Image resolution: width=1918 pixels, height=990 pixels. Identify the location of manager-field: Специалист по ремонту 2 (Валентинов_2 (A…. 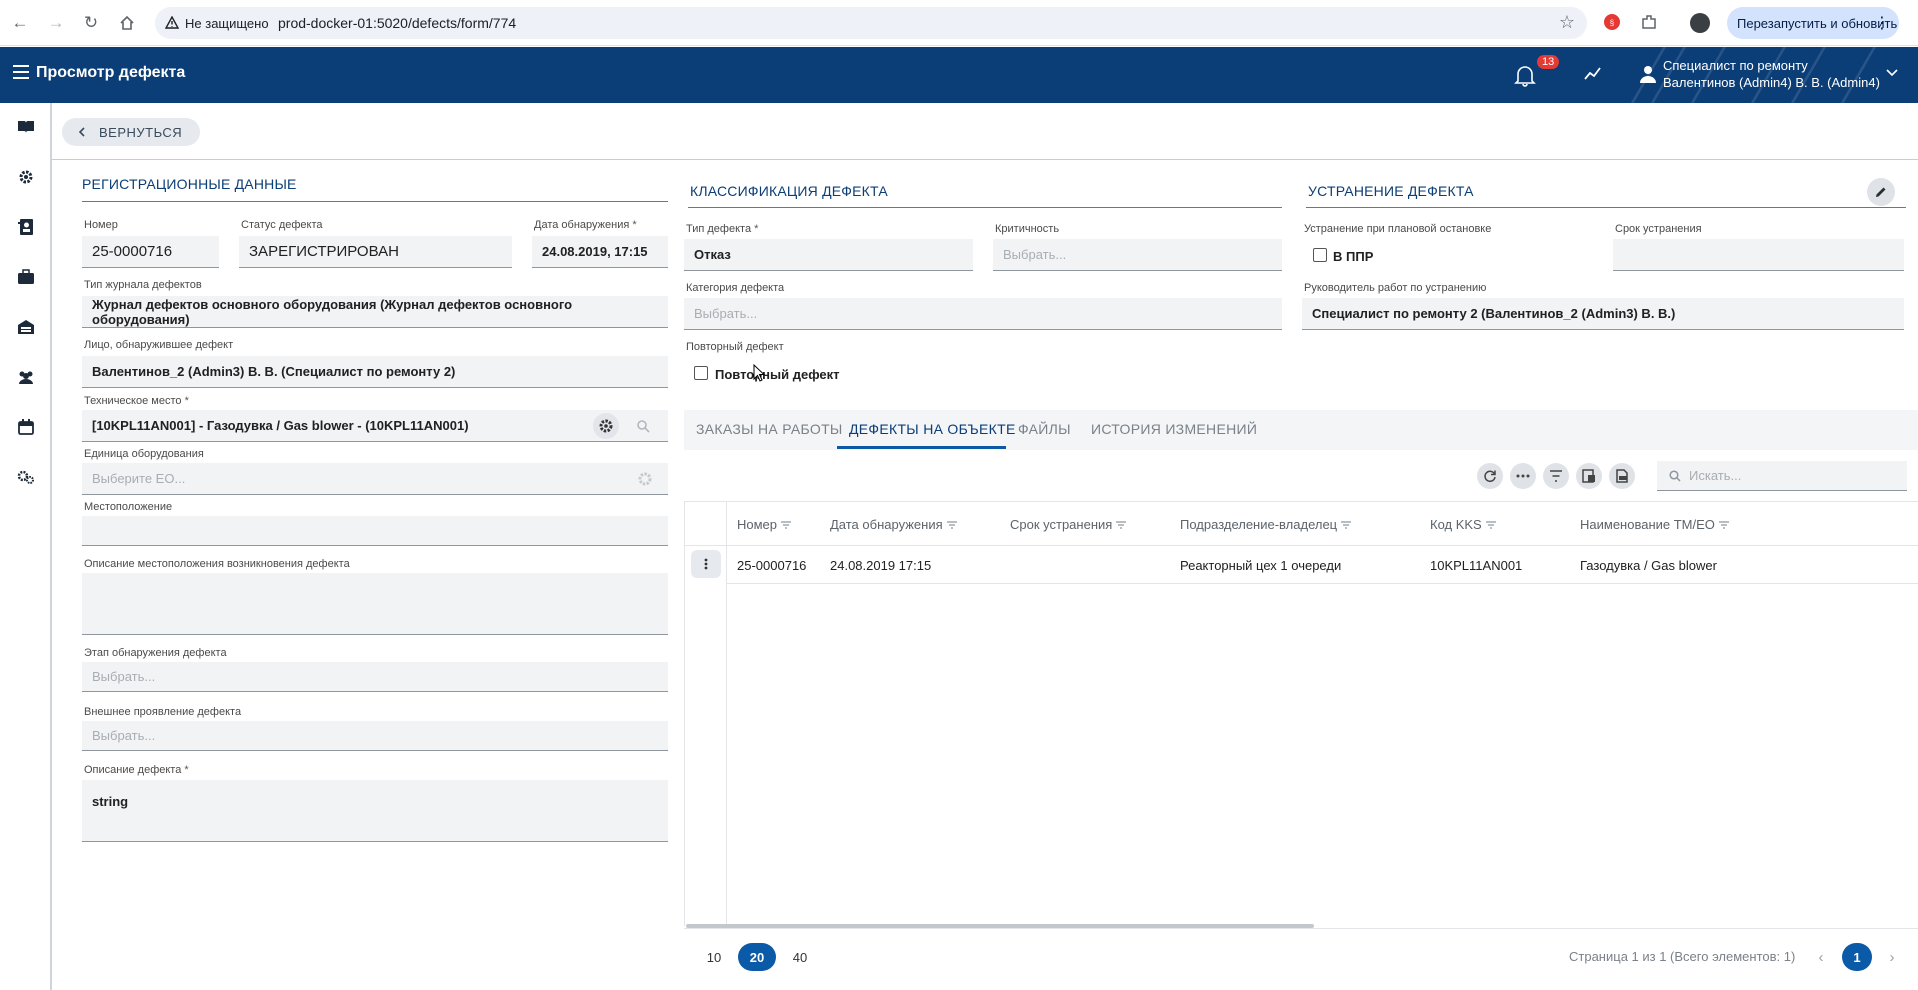
(1603, 314).